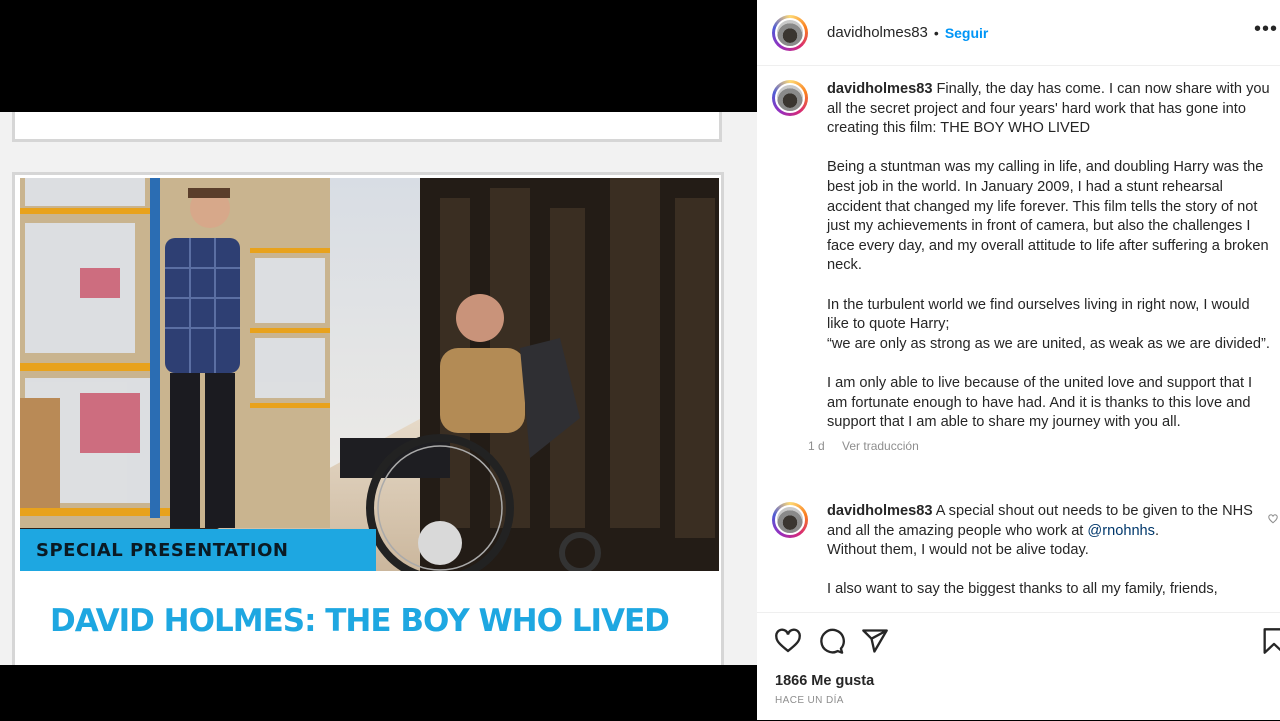 Image resolution: width=1280 pixels, height=721 pixels. Describe the element at coordinates (967, 33) in the screenshot. I see `follow-button: Seguir` at that location.